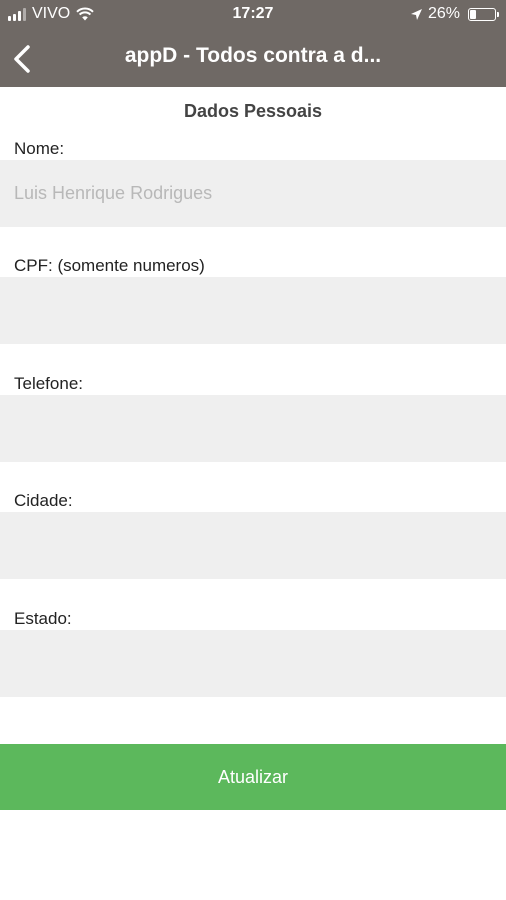  I want to click on update-button: Atualizar, so click(253, 777).